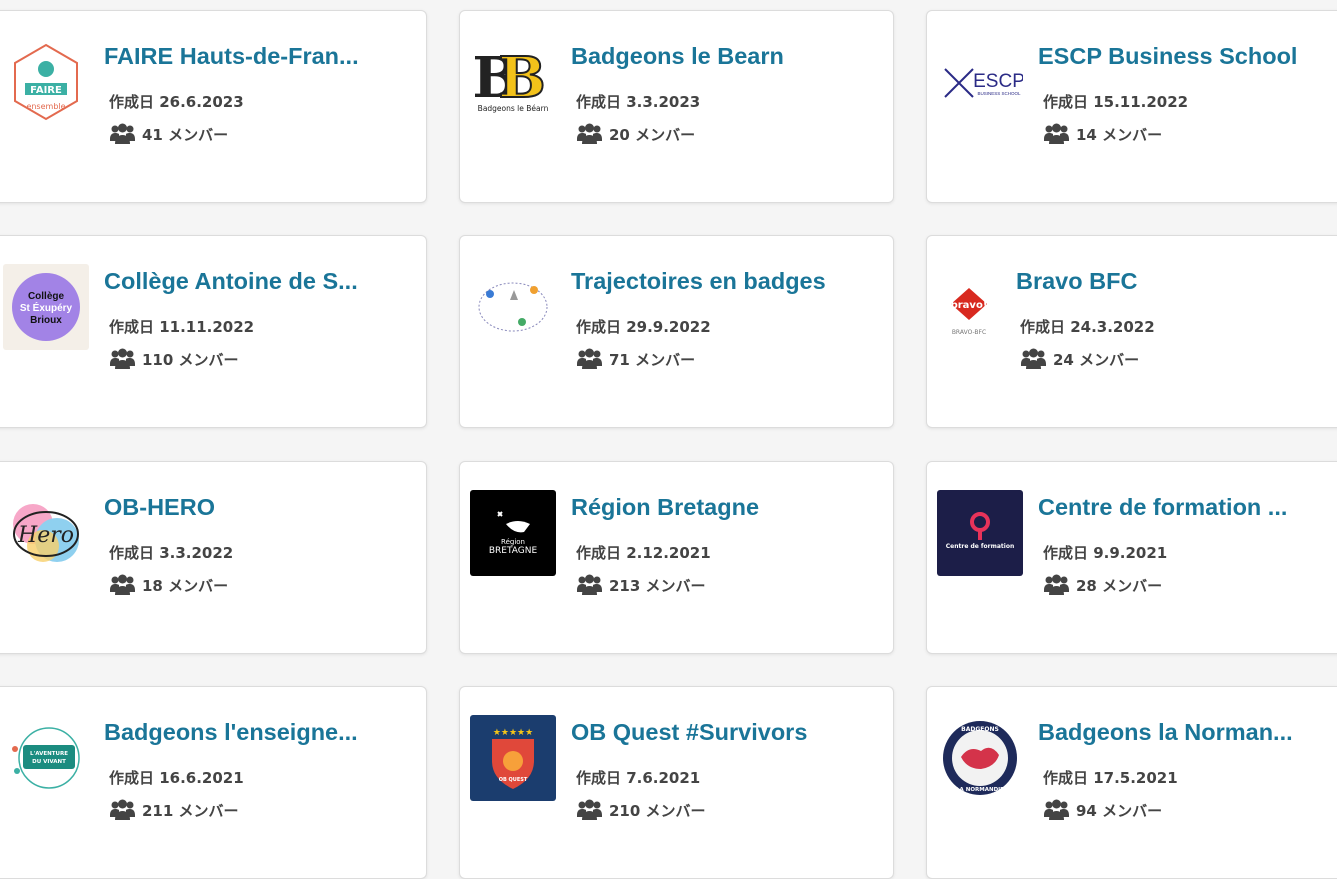 The width and height of the screenshot is (1337, 879). What do you see at coordinates (1105, 553) in the screenshot?
I see `created-date: 作成日 9.9.2021` at bounding box center [1105, 553].